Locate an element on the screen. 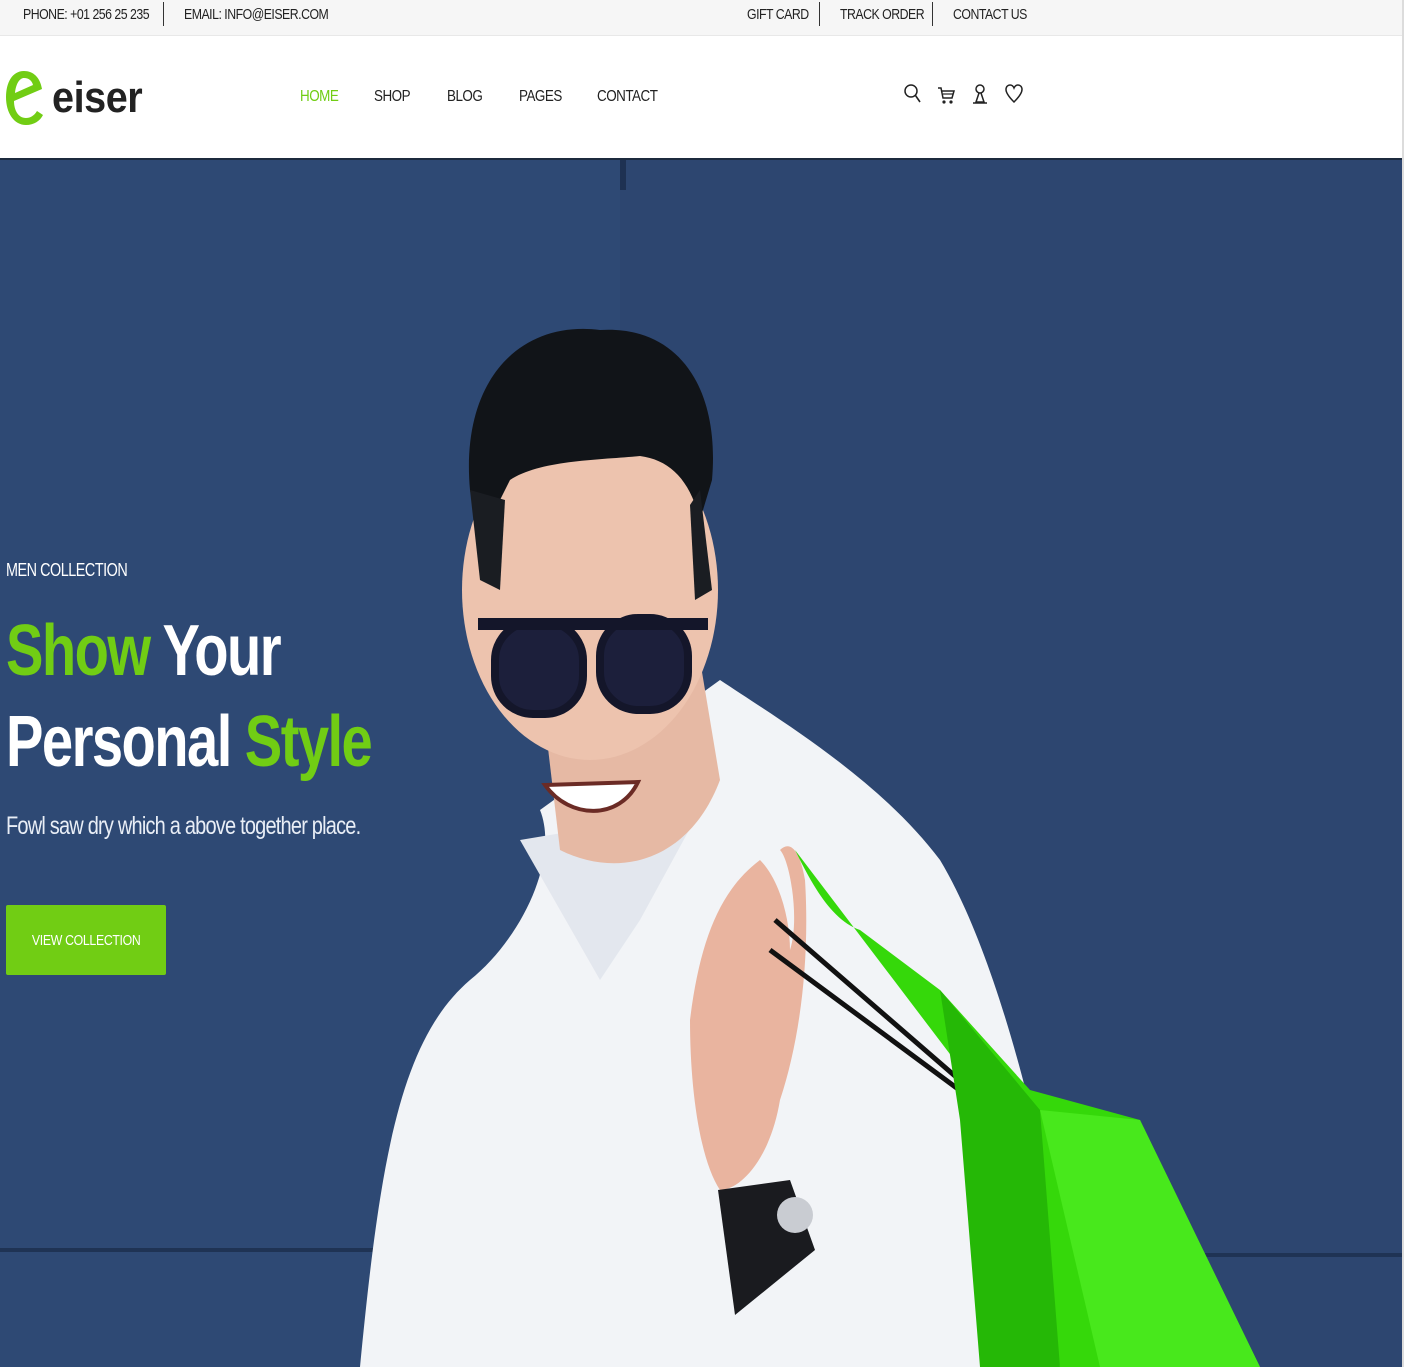 This screenshot has height=1367, width=1404. brand-logo: eiser is located at coordinates (78, 98).